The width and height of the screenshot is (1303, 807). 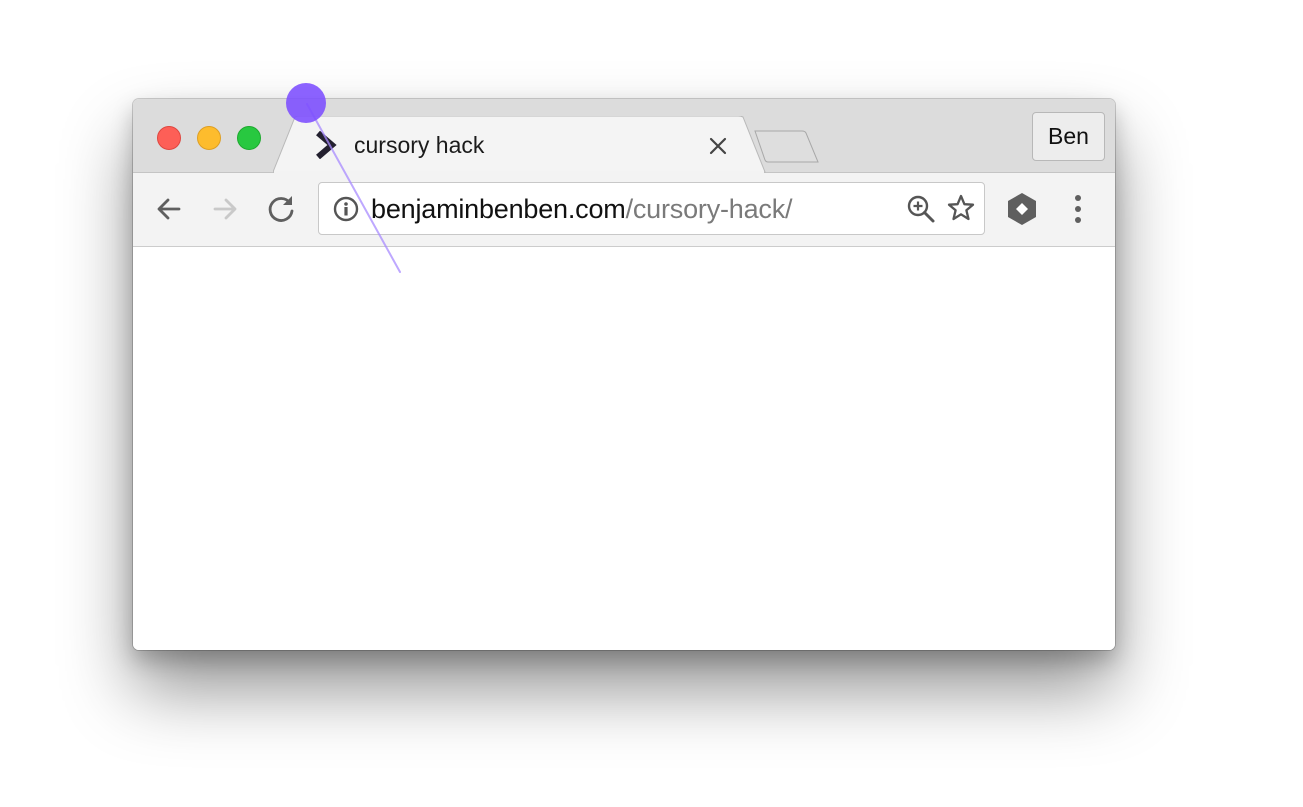 I want to click on title-bar: cursory hack Ben, so click(x=624, y=136).